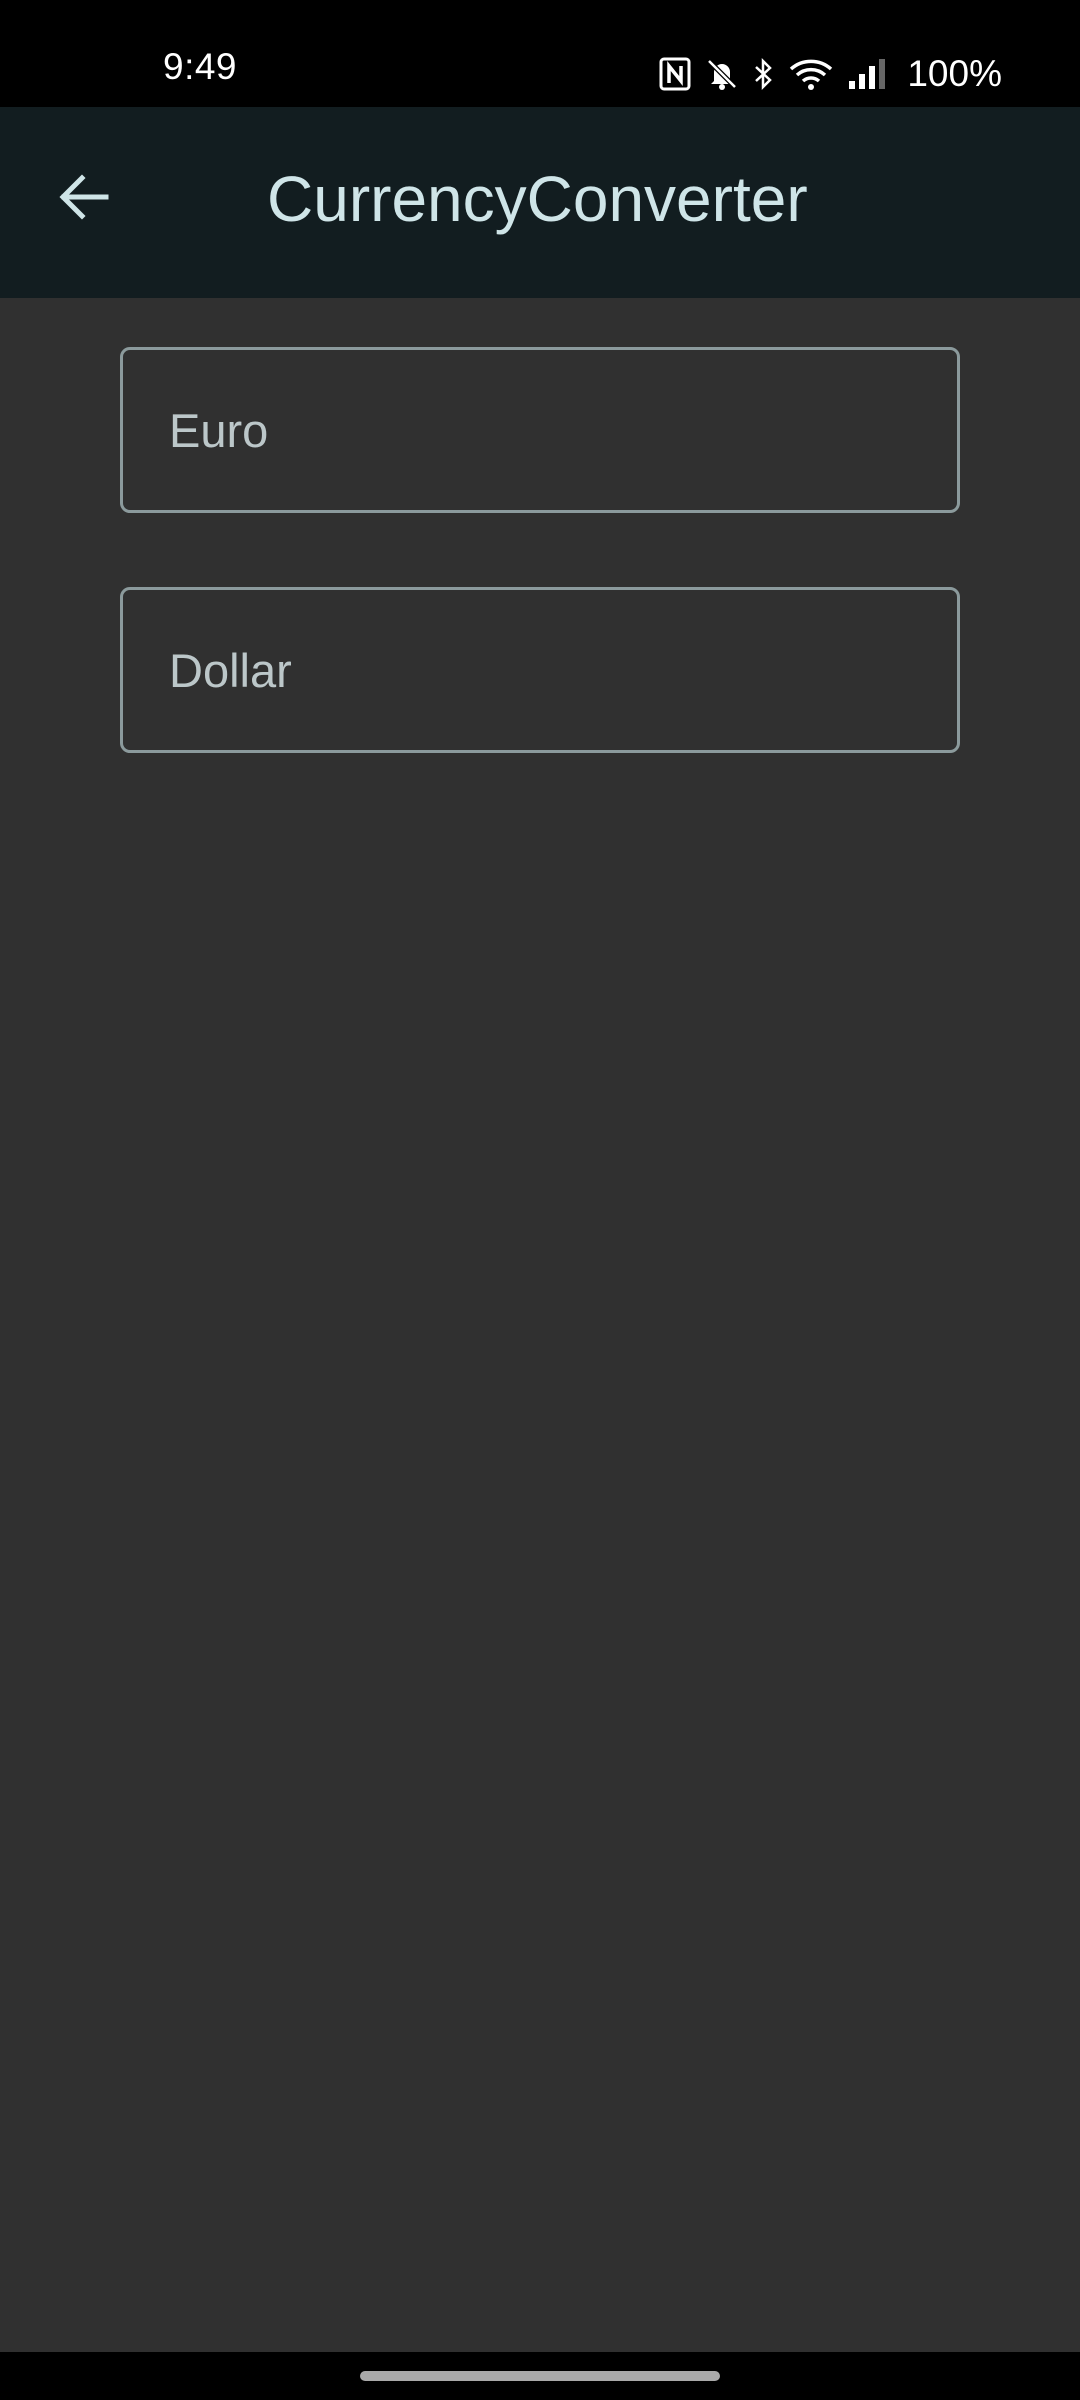 This screenshot has height=2400, width=1080. Describe the element at coordinates (540, 53) in the screenshot. I see `status-bar: 9:49 100%` at that location.